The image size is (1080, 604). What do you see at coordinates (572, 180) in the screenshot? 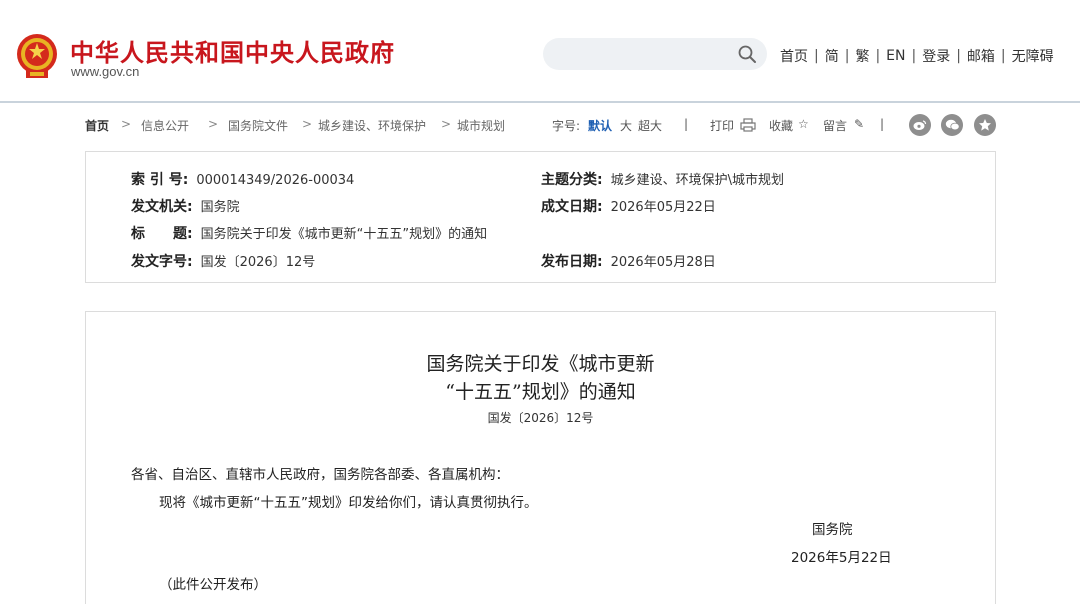
I see `meta-category-label: 主题分类:` at bounding box center [572, 180].